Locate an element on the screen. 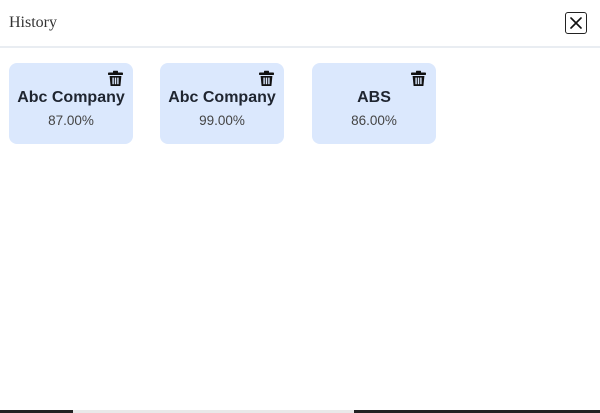 The height and width of the screenshot is (413, 600). company-name: ABS is located at coordinates (374, 97).